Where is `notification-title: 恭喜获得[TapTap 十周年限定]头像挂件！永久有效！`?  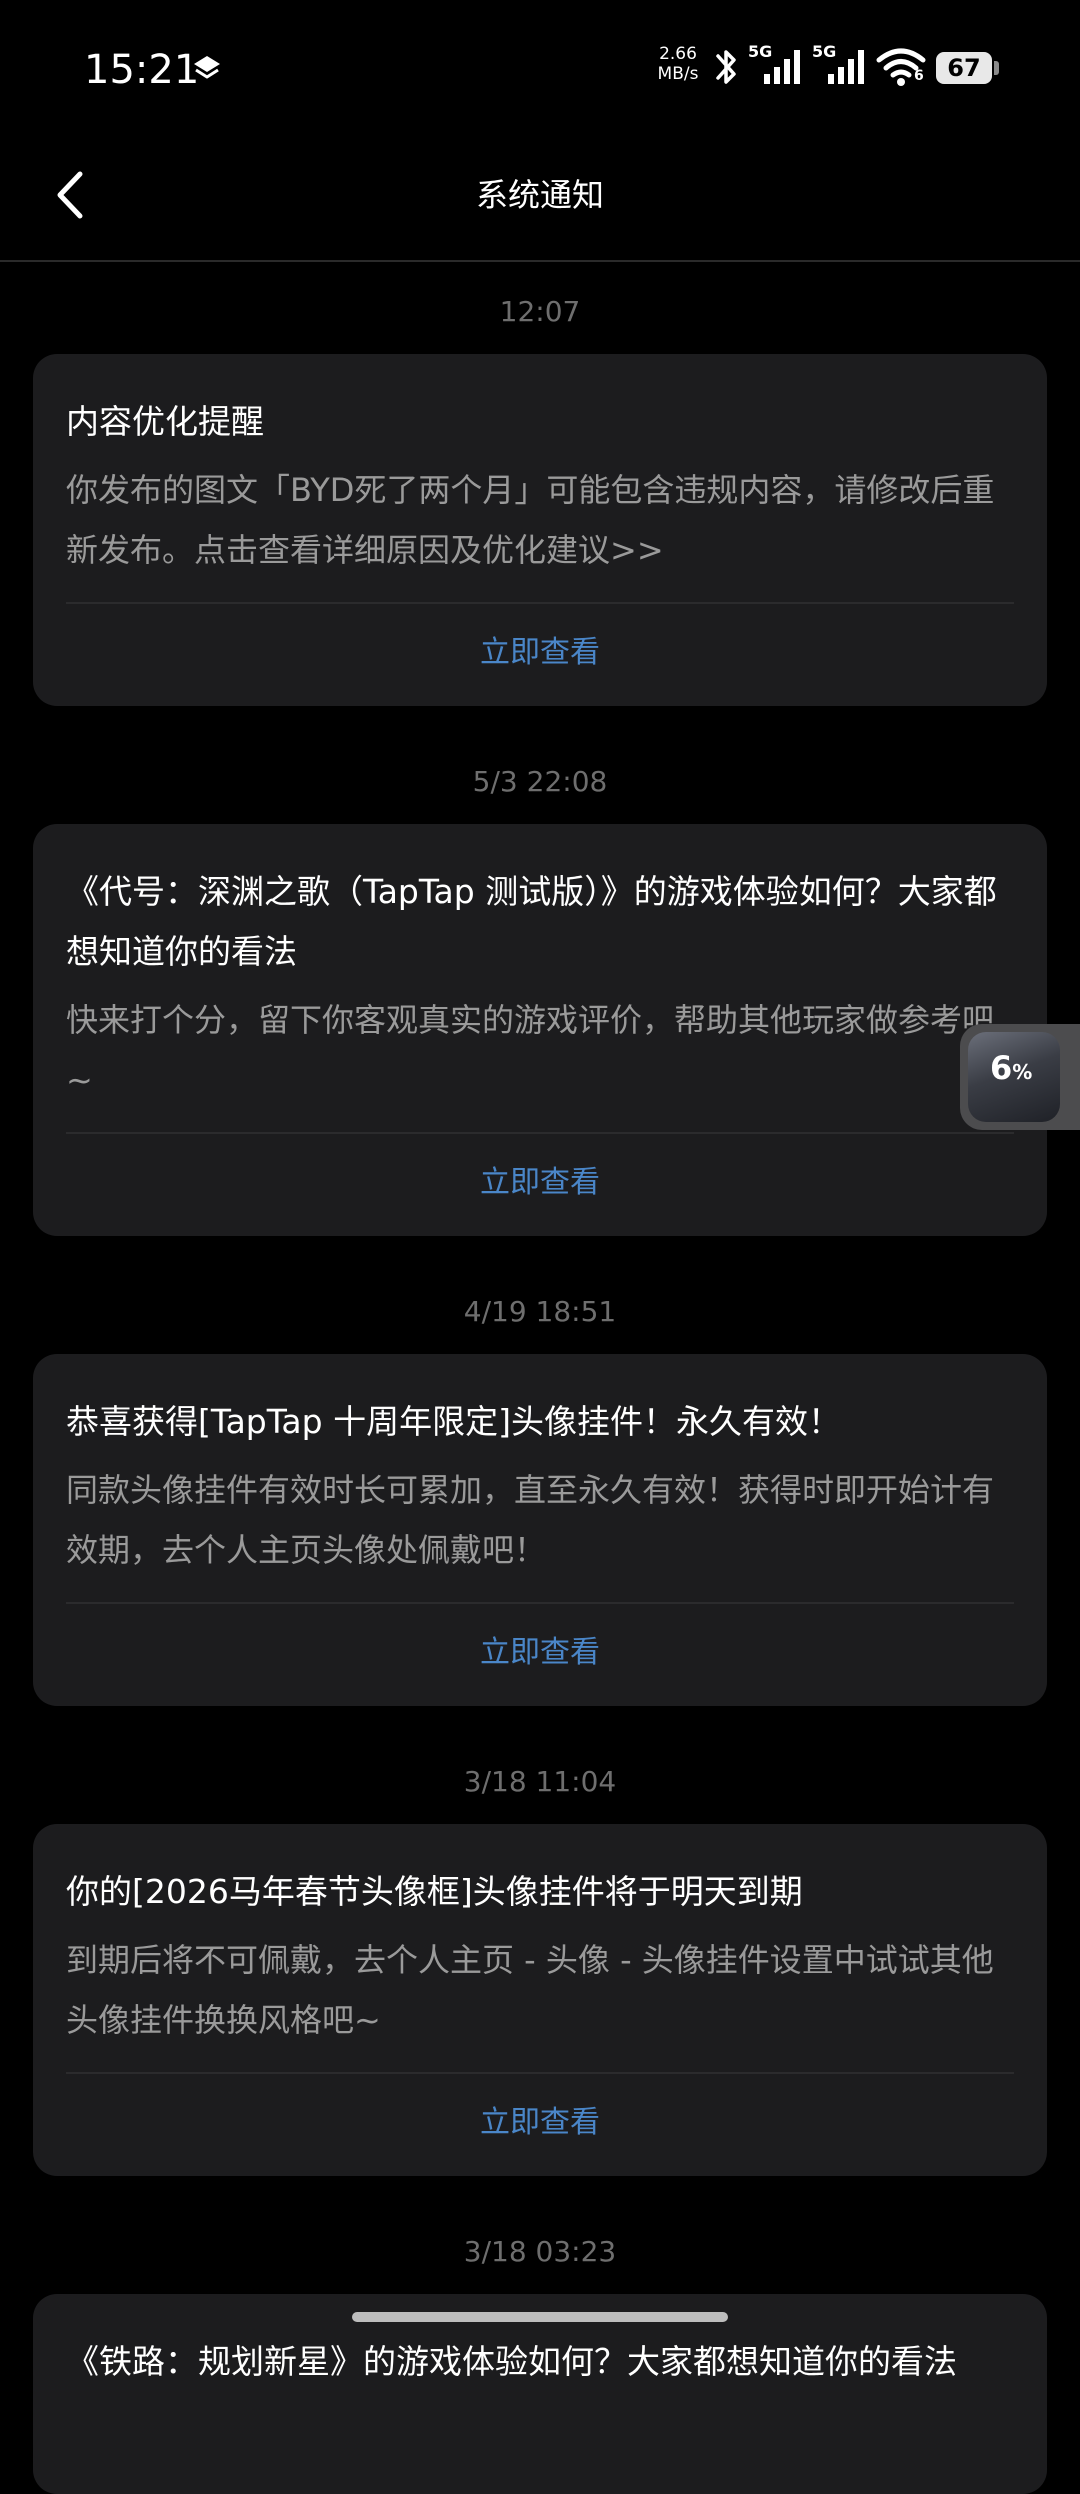
notification-title: 恭喜获得[TapTap 十周年限定]头像挂件！永久有效！ is located at coordinates (453, 1421).